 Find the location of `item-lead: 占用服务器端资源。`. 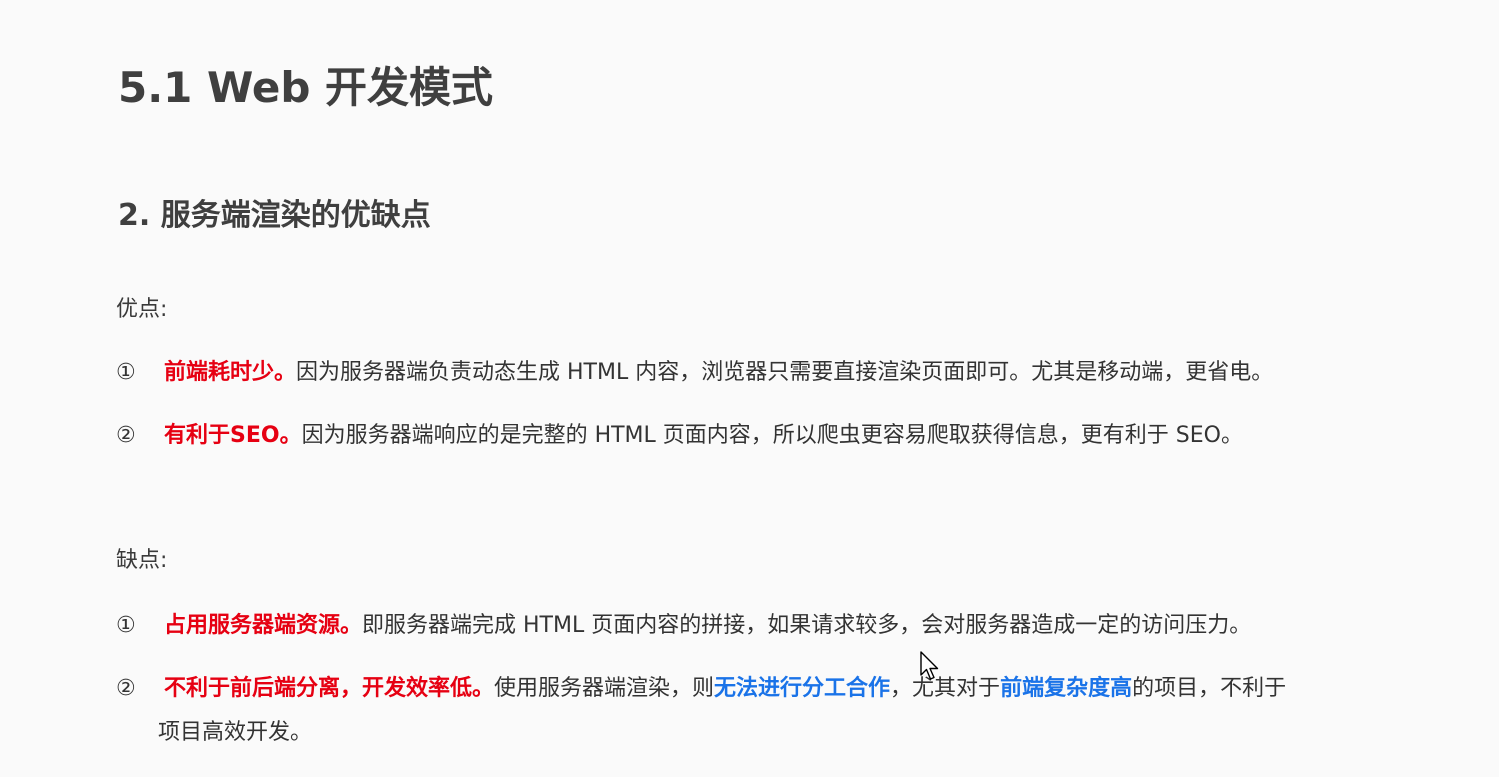

item-lead: 占用服务器端资源。 is located at coordinates (263, 625).